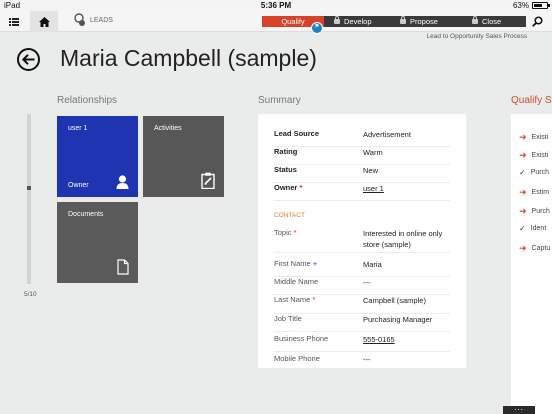 Image resolution: width=552 pixels, height=414 pixels. Describe the element at coordinates (122, 182) in the screenshot. I see `person-icon` at that location.